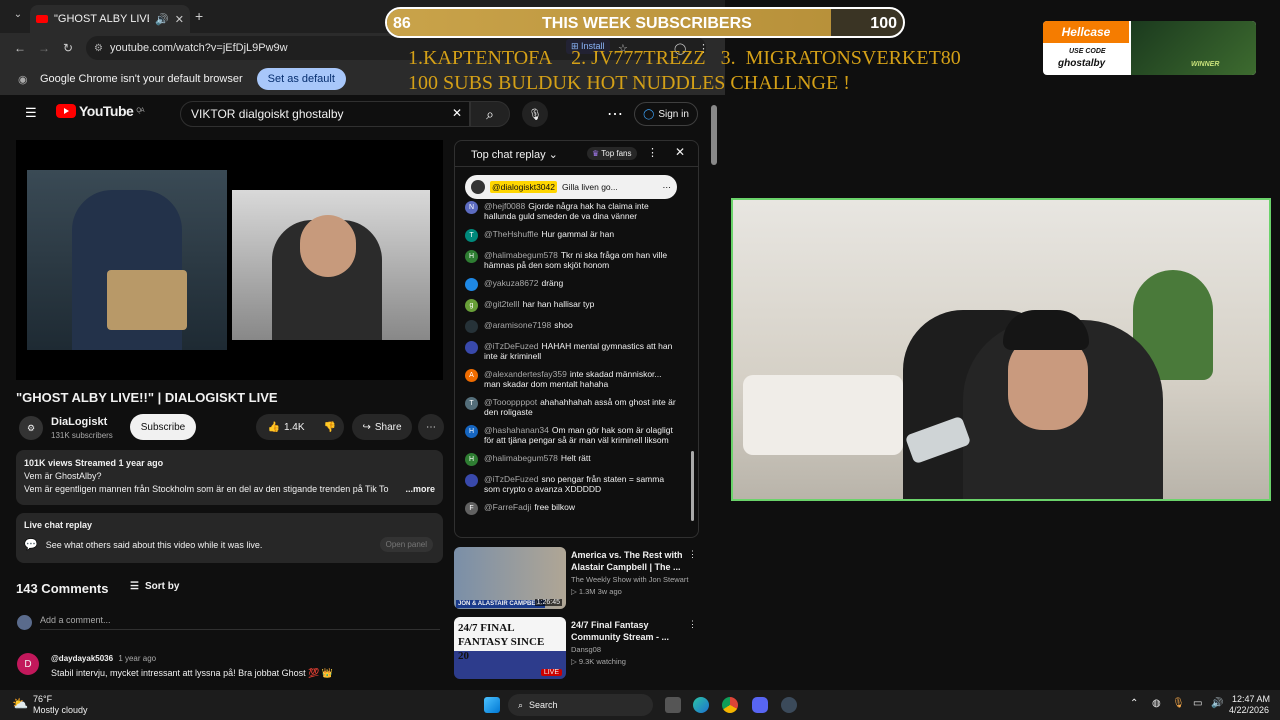 This screenshot has width=1280, height=720. Describe the element at coordinates (1178, 703) in the screenshot. I see `mic-tray-icon: 🎙` at that location.